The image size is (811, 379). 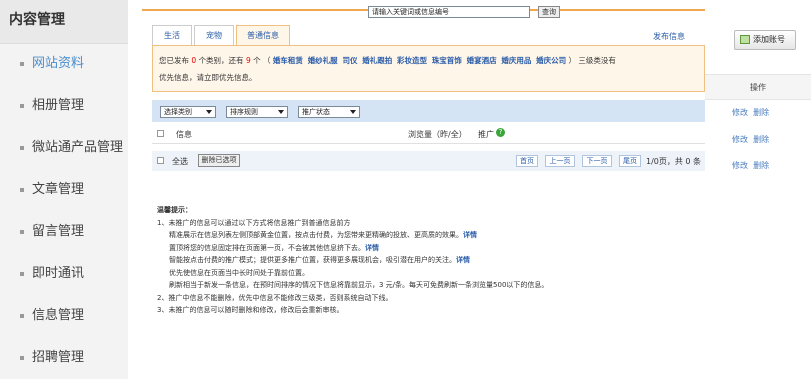 What do you see at coordinates (208, 77) in the screenshot?
I see `notice-text: 优先信息，请立即优先信息。` at bounding box center [208, 77].